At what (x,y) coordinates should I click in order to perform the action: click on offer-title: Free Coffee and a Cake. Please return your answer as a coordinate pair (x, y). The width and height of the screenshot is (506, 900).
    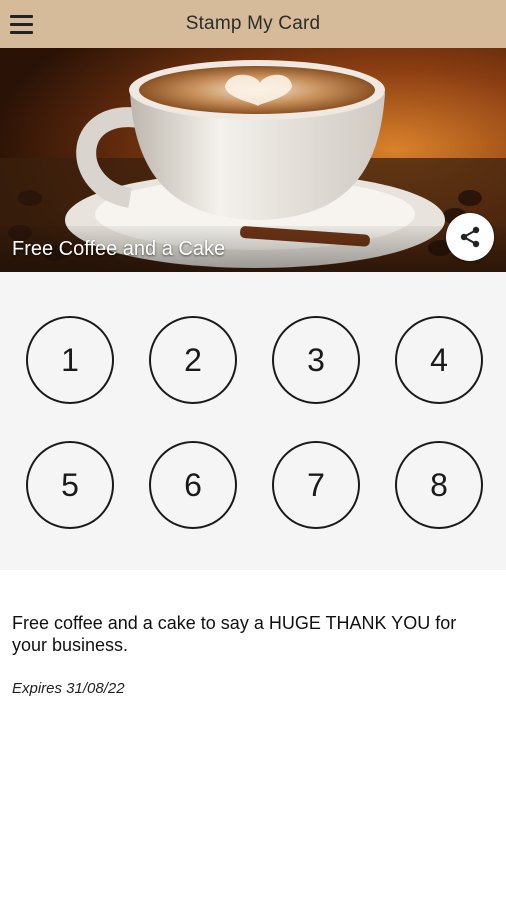
    Looking at the image, I should click on (119, 248).